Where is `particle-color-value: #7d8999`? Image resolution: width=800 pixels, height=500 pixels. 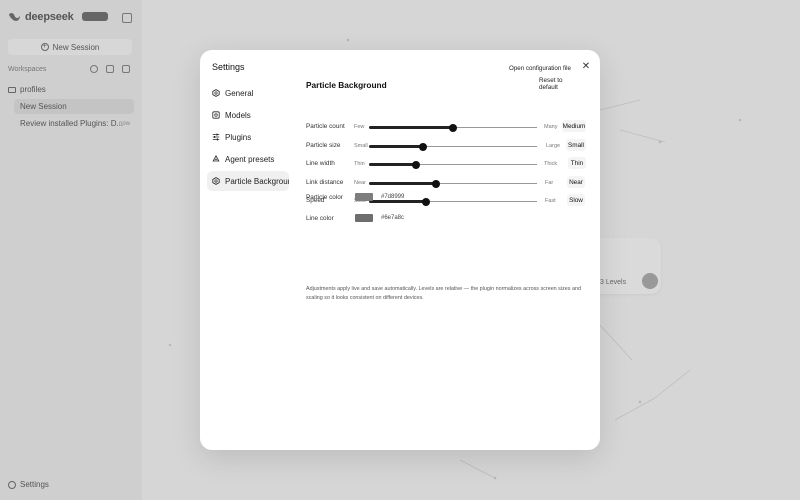 particle-color-value: #7d8999 is located at coordinates (393, 197).